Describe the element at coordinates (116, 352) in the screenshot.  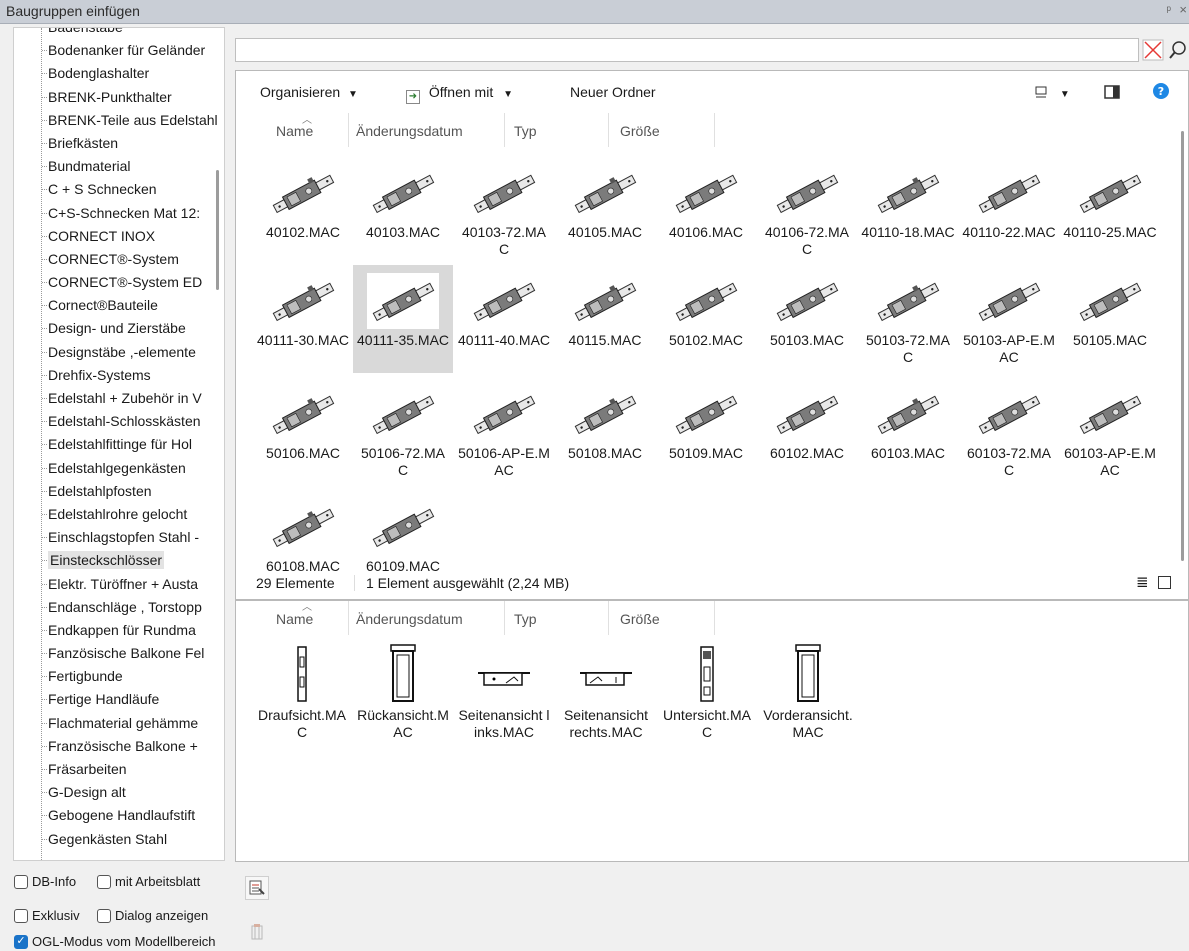
I see `tree-item: Designstäbe ,-elemente` at that location.